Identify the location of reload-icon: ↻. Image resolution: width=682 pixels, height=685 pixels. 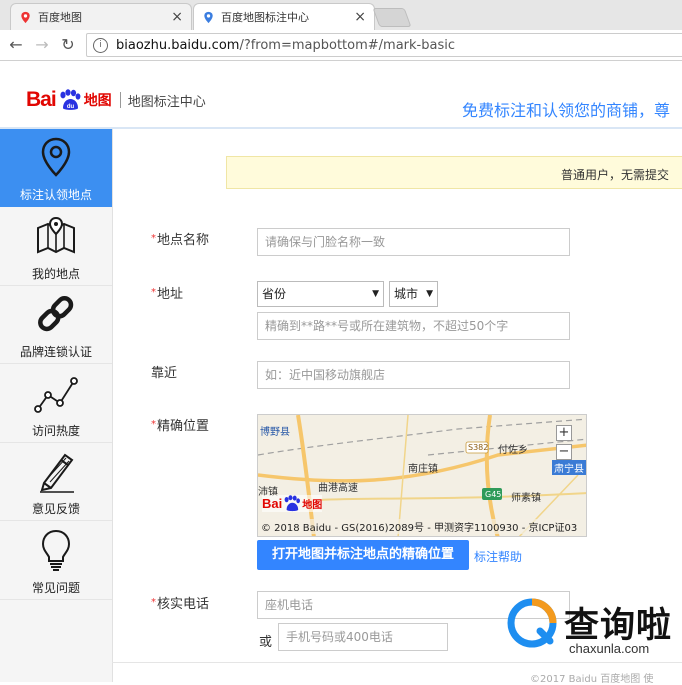
(68, 45).